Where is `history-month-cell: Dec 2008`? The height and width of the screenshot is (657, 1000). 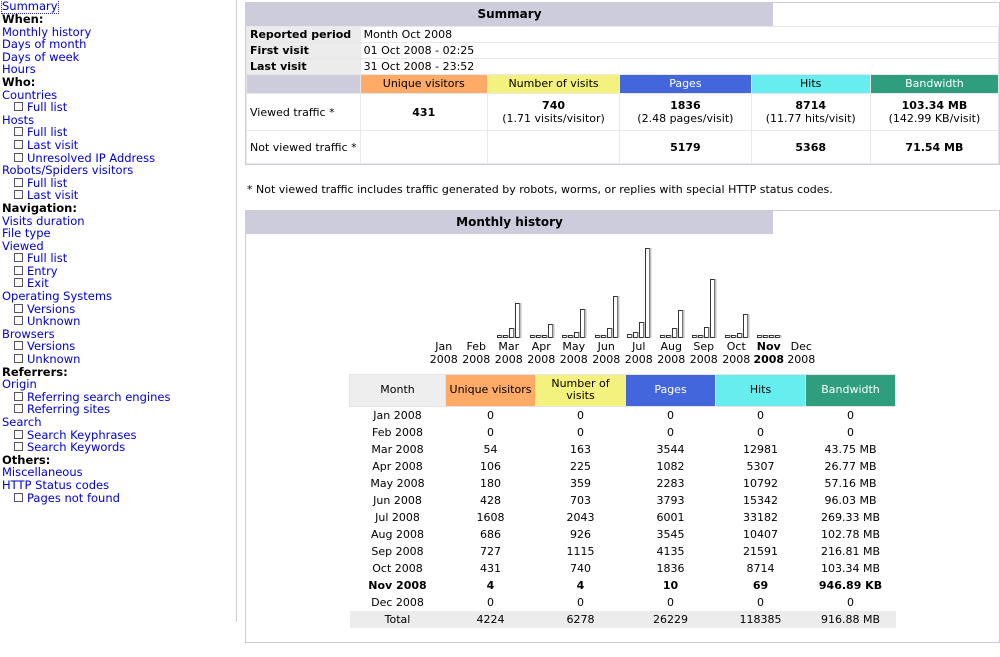
history-month-cell: Dec 2008 is located at coordinates (397, 602).